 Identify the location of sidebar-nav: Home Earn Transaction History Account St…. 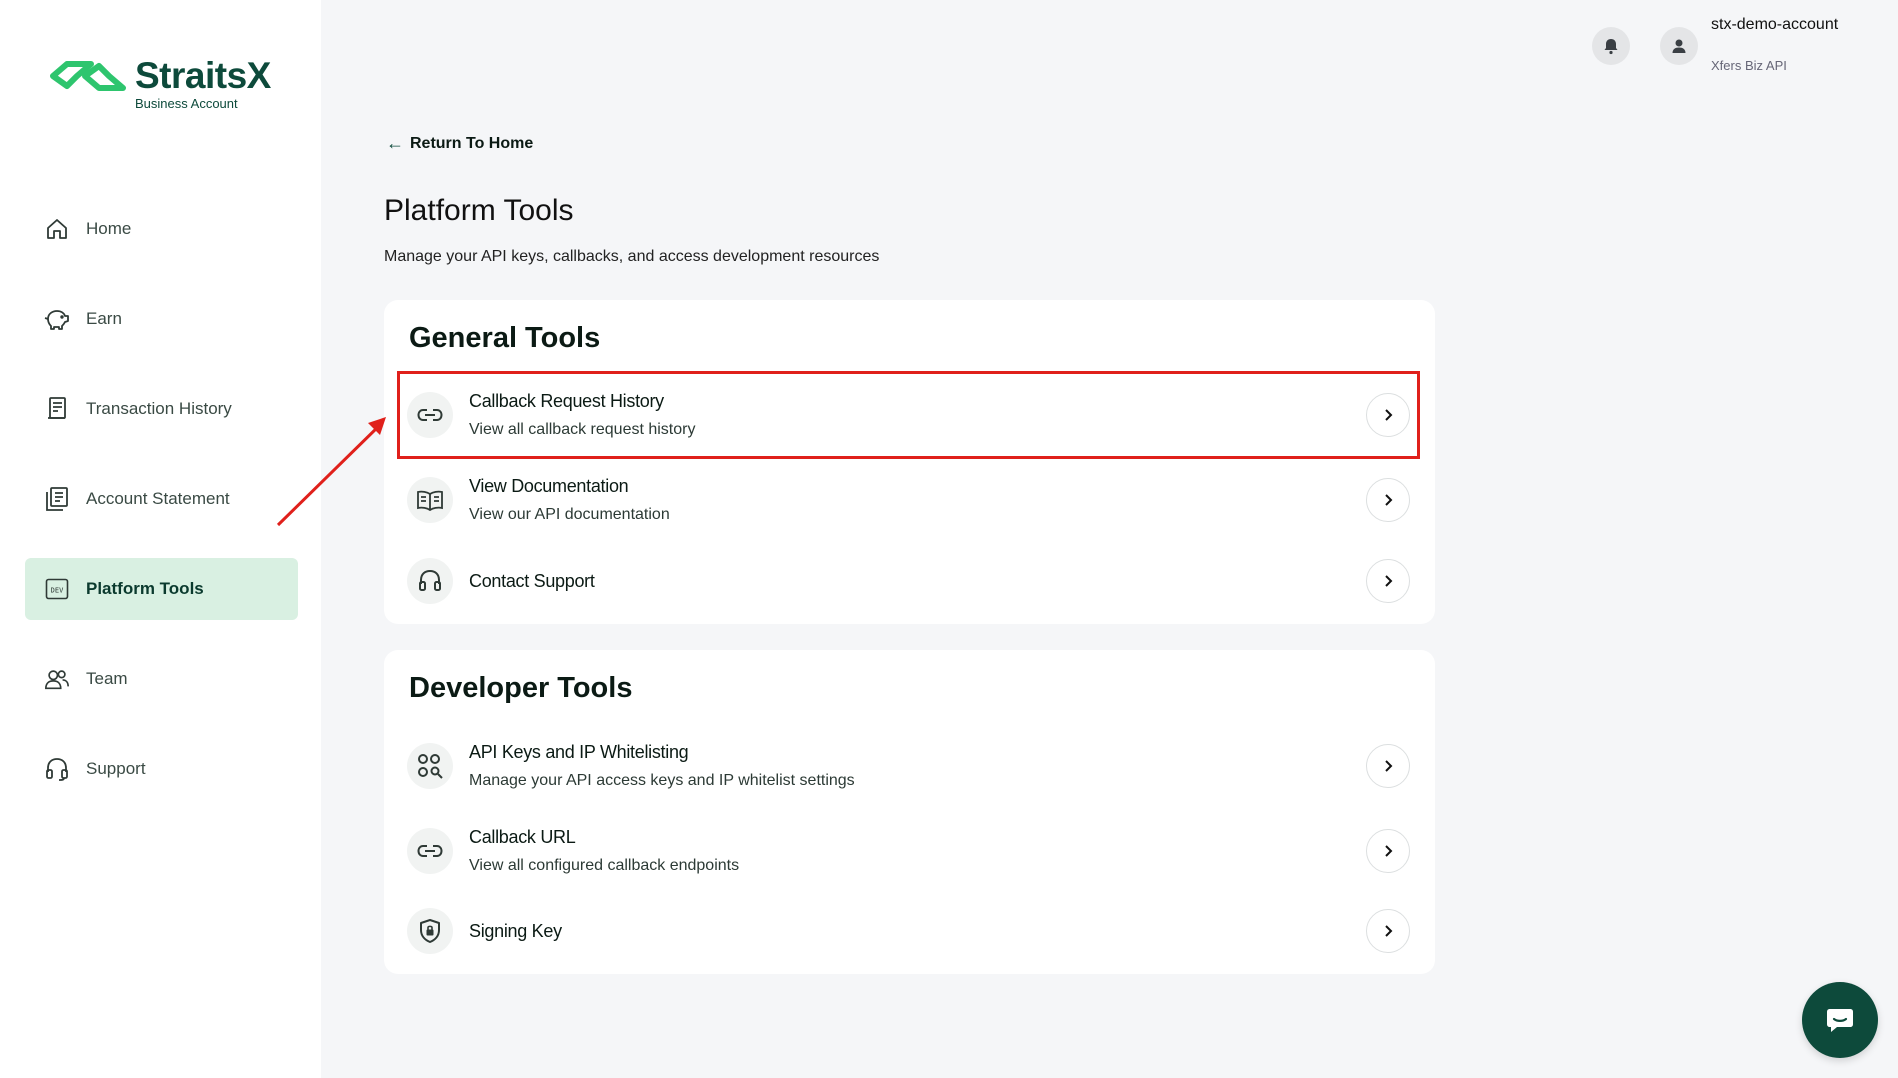
(161, 513).